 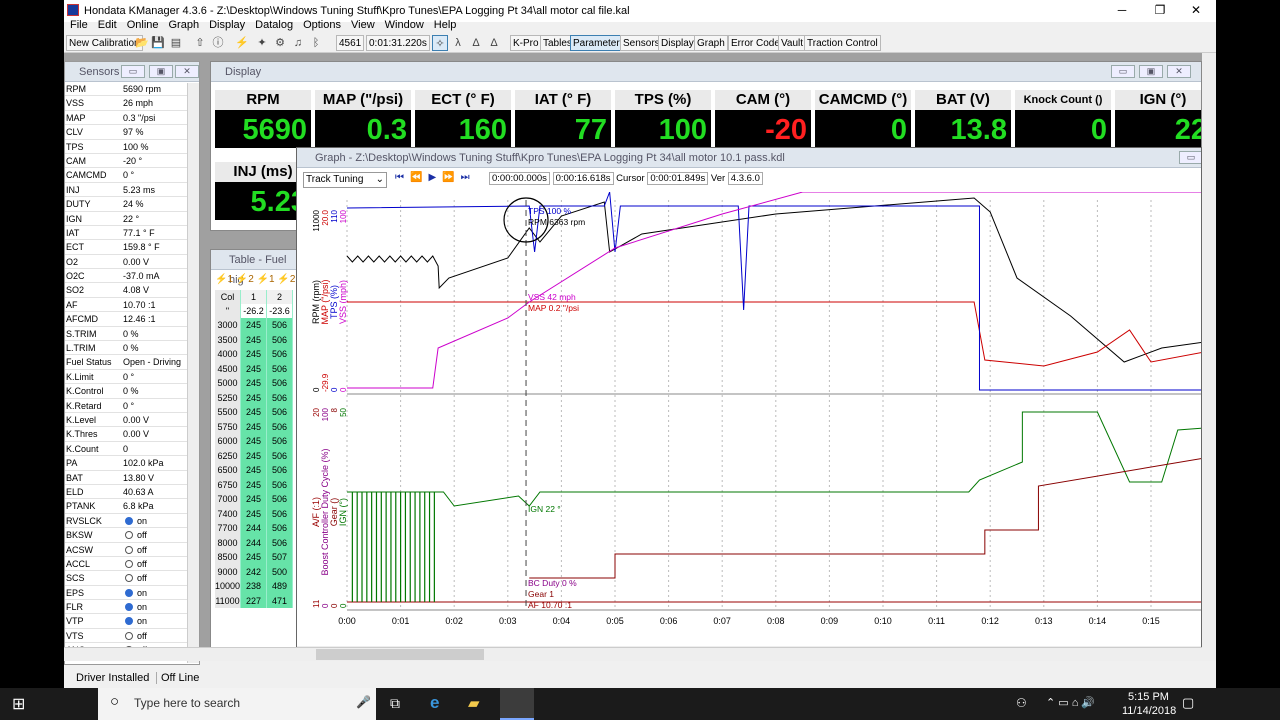 I want to click on table-row-header: Col, so click(x=228, y=297).